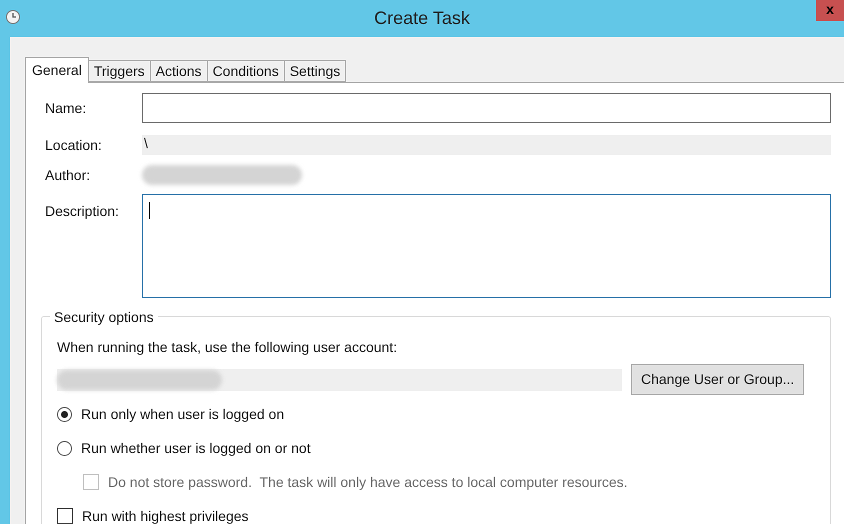 This screenshot has width=844, height=524. What do you see at coordinates (486, 145) in the screenshot?
I see `location-value: \` at bounding box center [486, 145].